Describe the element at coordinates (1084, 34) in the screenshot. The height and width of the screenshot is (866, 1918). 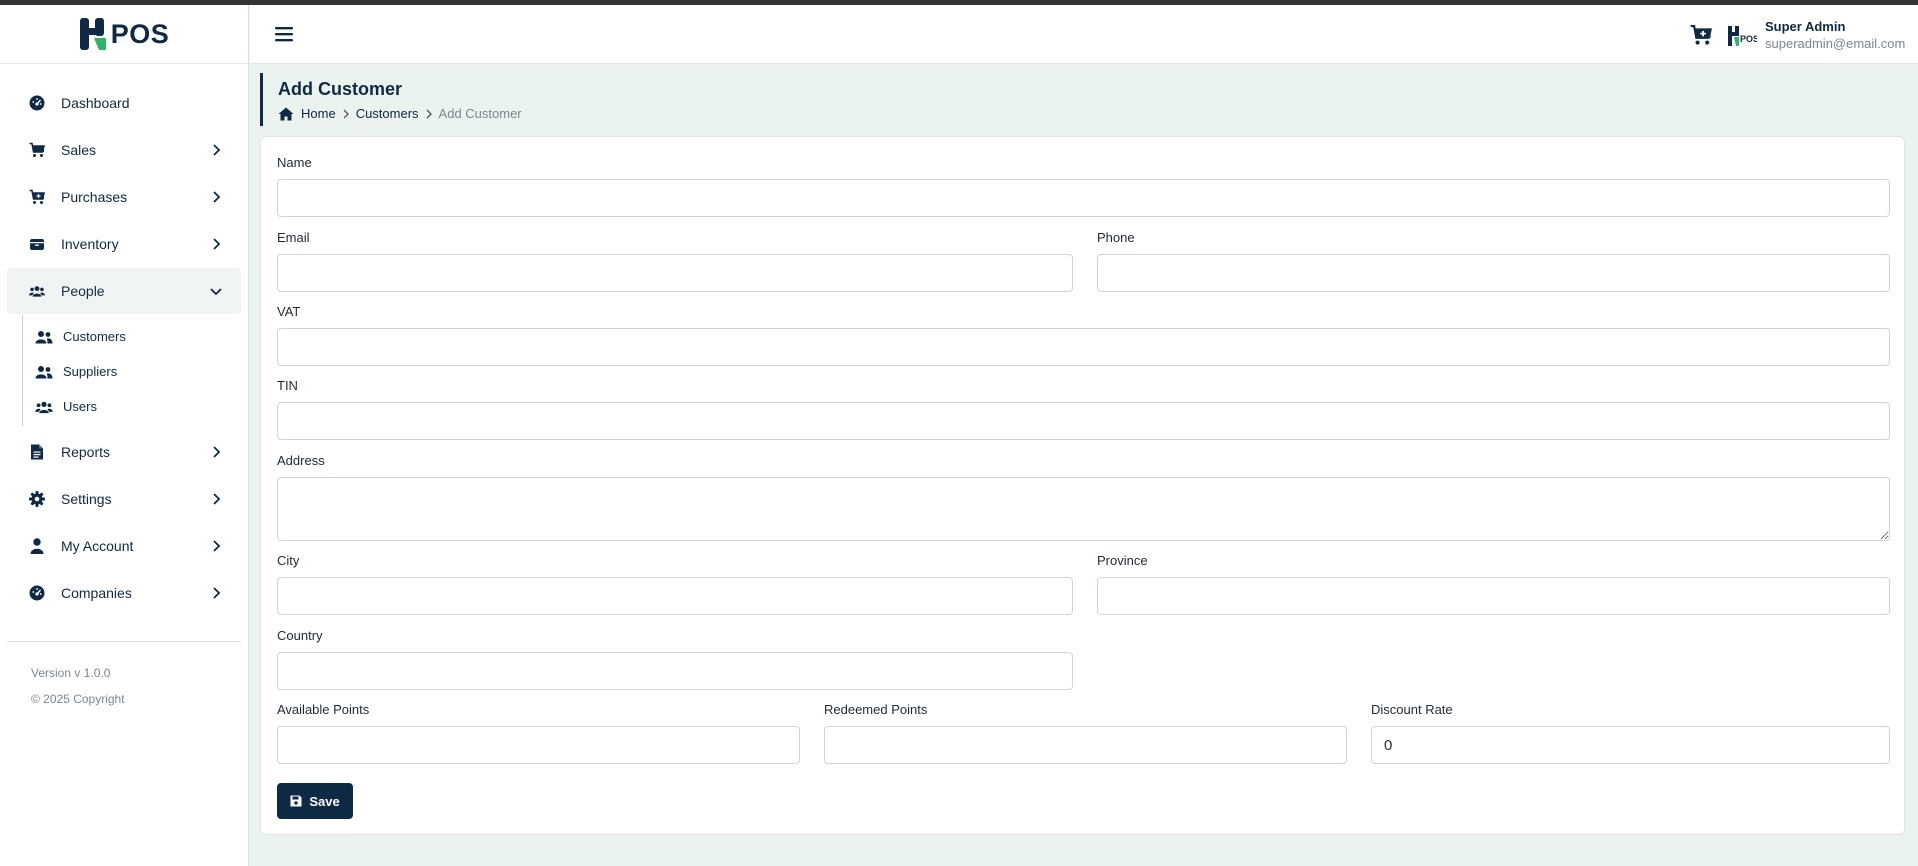
I see `top-header: POS Super Admin superadmin@email.com` at that location.